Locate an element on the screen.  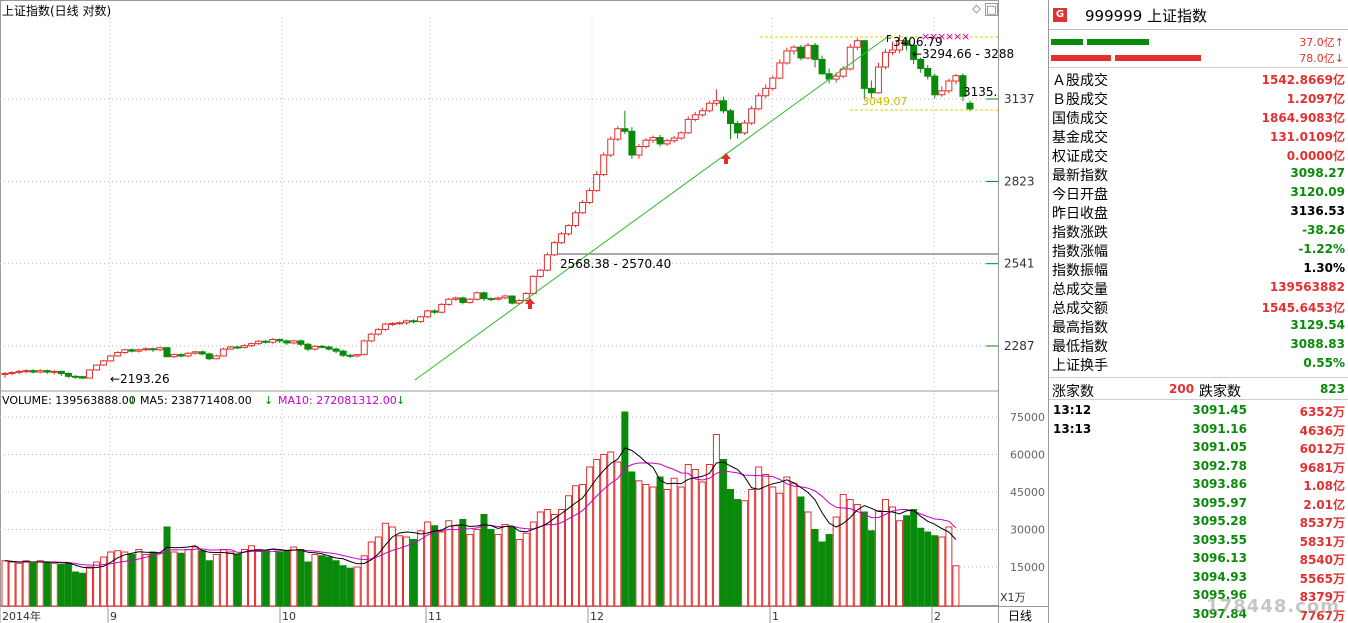
price-axis-label: 2541 is located at coordinates (1019, 264).